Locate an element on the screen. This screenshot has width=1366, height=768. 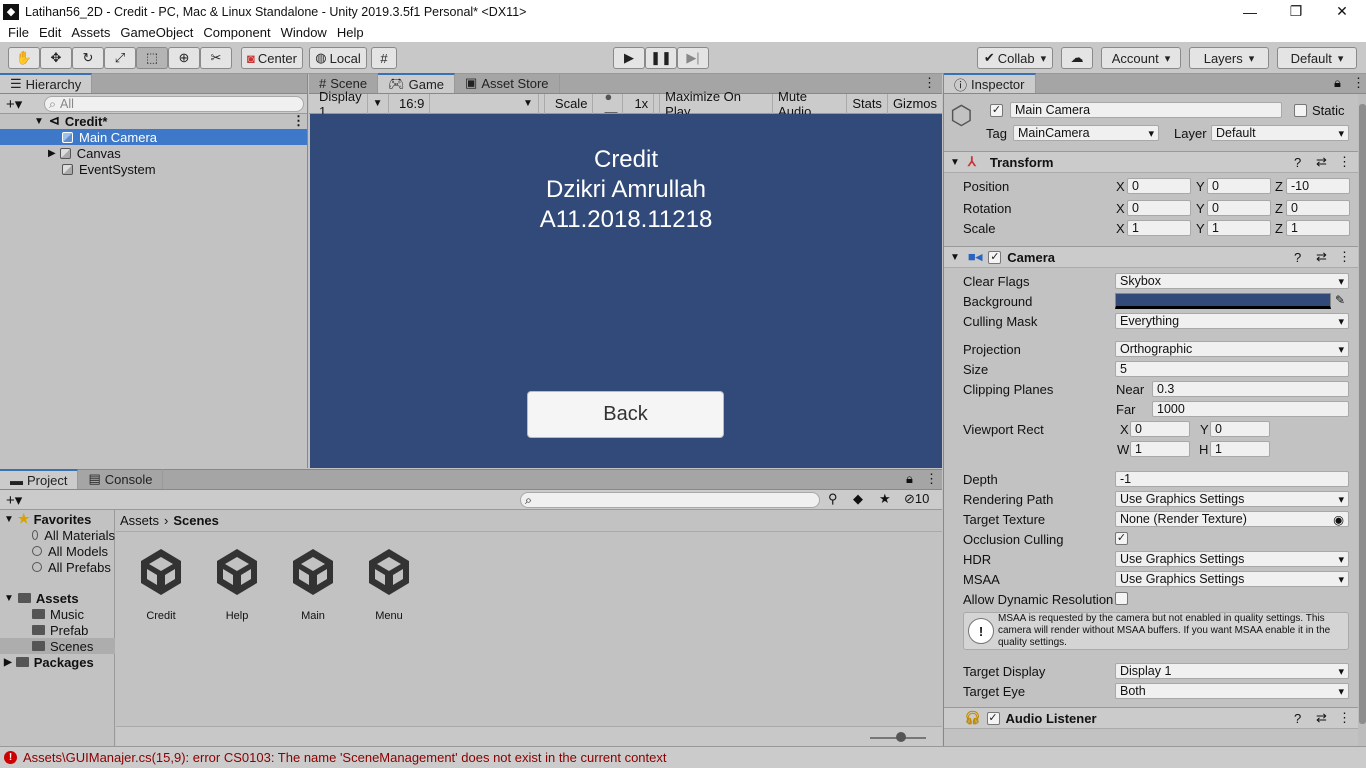
tab-hierarchy: ☰ Hierarchy is located at coordinates (46, 83).